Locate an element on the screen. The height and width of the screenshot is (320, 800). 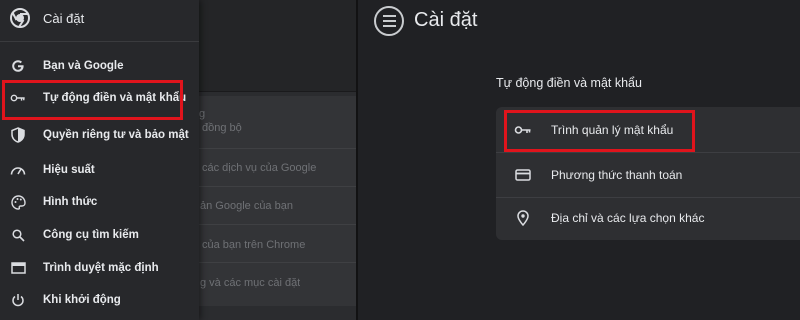
addresses-row: Địa chỉ và các lựa chọn khác is located at coordinates (648, 218).